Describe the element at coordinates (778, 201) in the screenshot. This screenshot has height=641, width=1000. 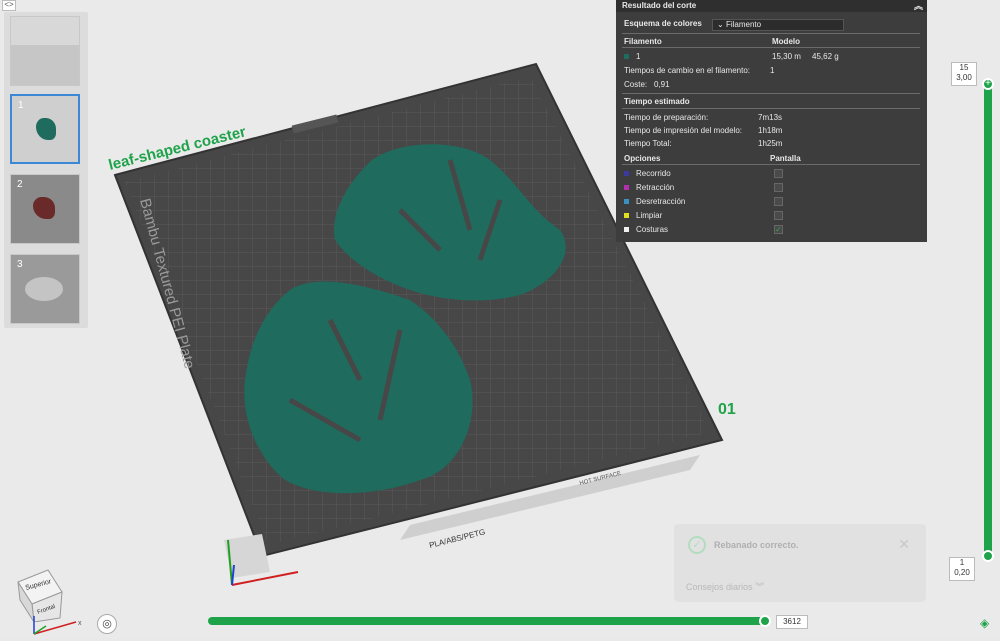
I see `deretraction-checkbox` at that location.